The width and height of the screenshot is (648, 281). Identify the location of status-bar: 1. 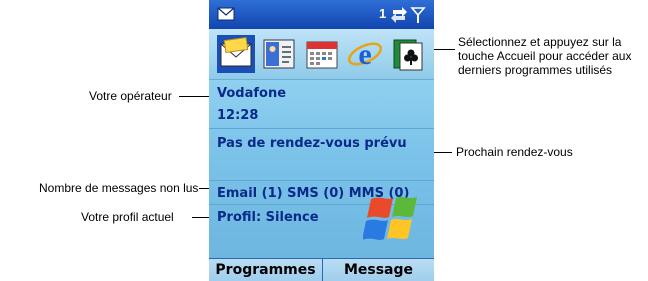
(321, 14).